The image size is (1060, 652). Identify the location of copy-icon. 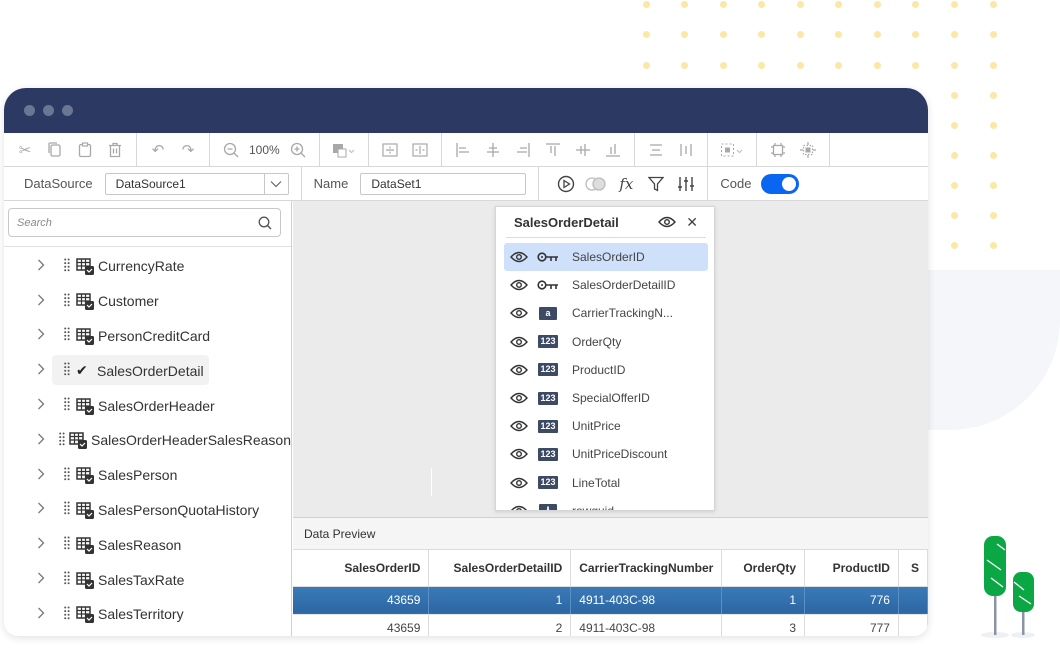
(55, 150).